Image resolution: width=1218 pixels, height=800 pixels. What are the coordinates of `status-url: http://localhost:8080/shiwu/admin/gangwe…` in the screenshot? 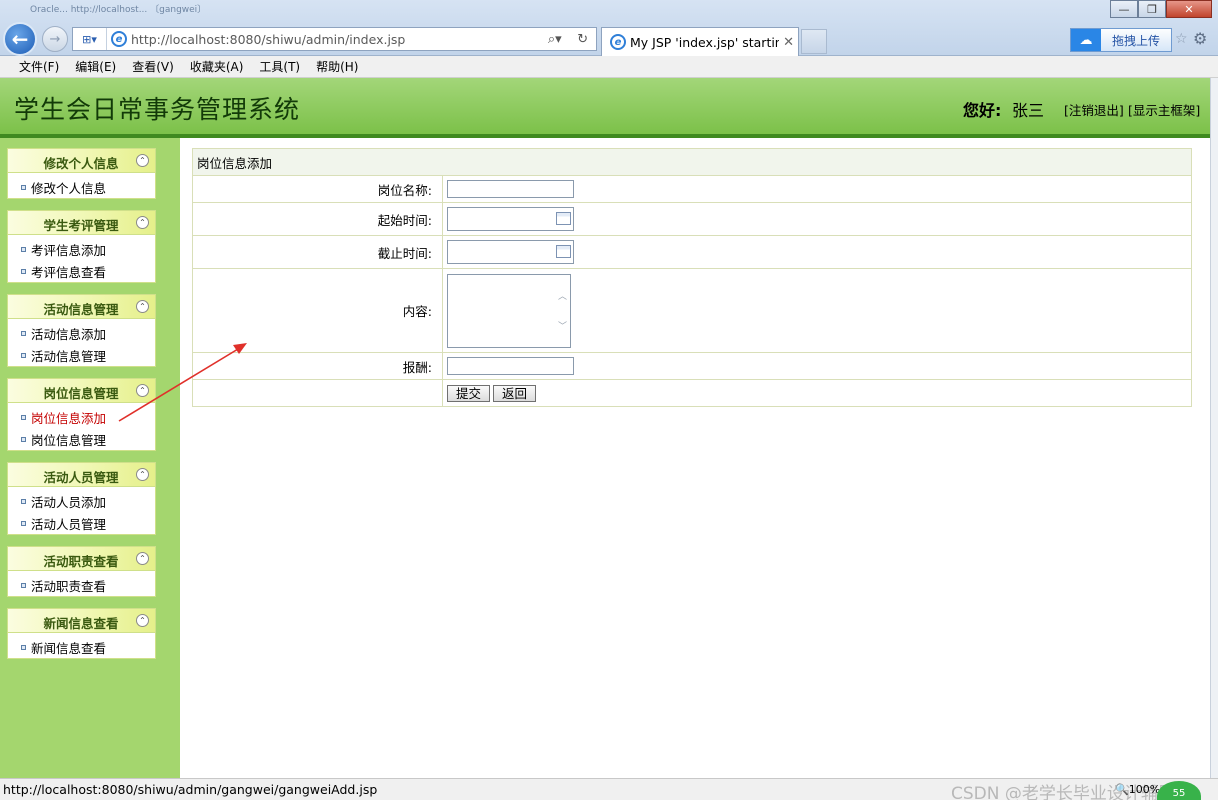 It's located at (190, 789).